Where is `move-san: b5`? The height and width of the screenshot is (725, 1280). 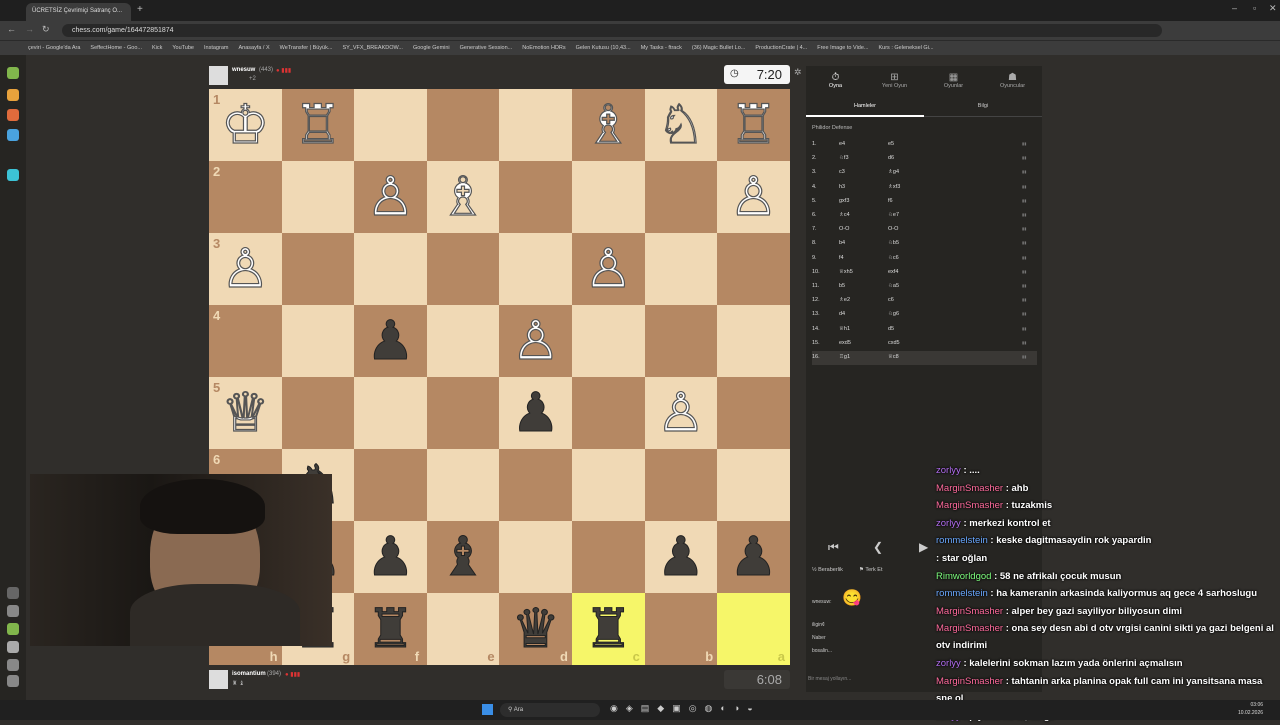
move-san: b5 is located at coordinates (842, 286).